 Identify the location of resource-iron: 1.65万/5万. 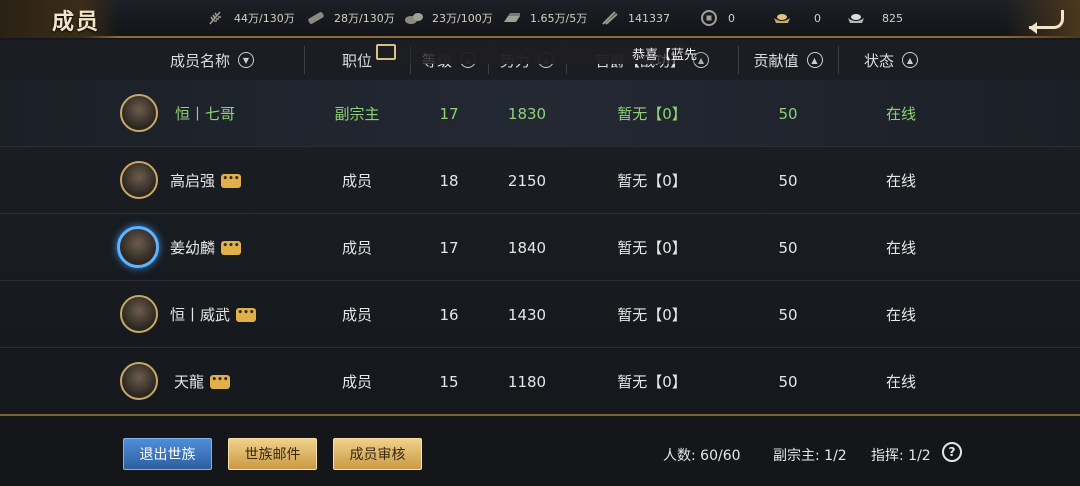
(544, 18).